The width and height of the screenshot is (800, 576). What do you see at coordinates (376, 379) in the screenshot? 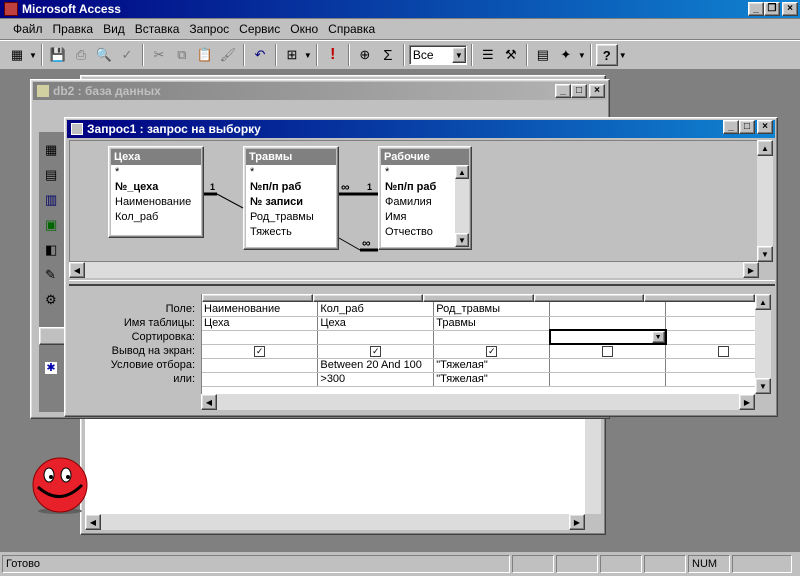
I see `grid-cell: >300` at bounding box center [376, 379].